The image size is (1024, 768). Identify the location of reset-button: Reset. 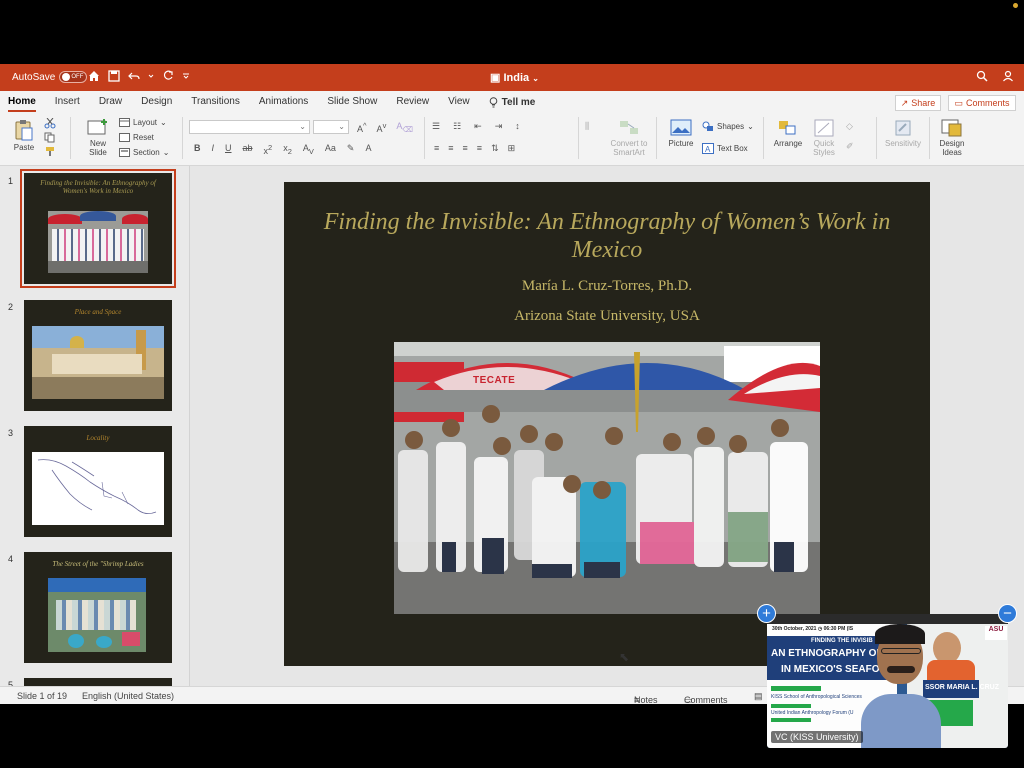
(136, 137).